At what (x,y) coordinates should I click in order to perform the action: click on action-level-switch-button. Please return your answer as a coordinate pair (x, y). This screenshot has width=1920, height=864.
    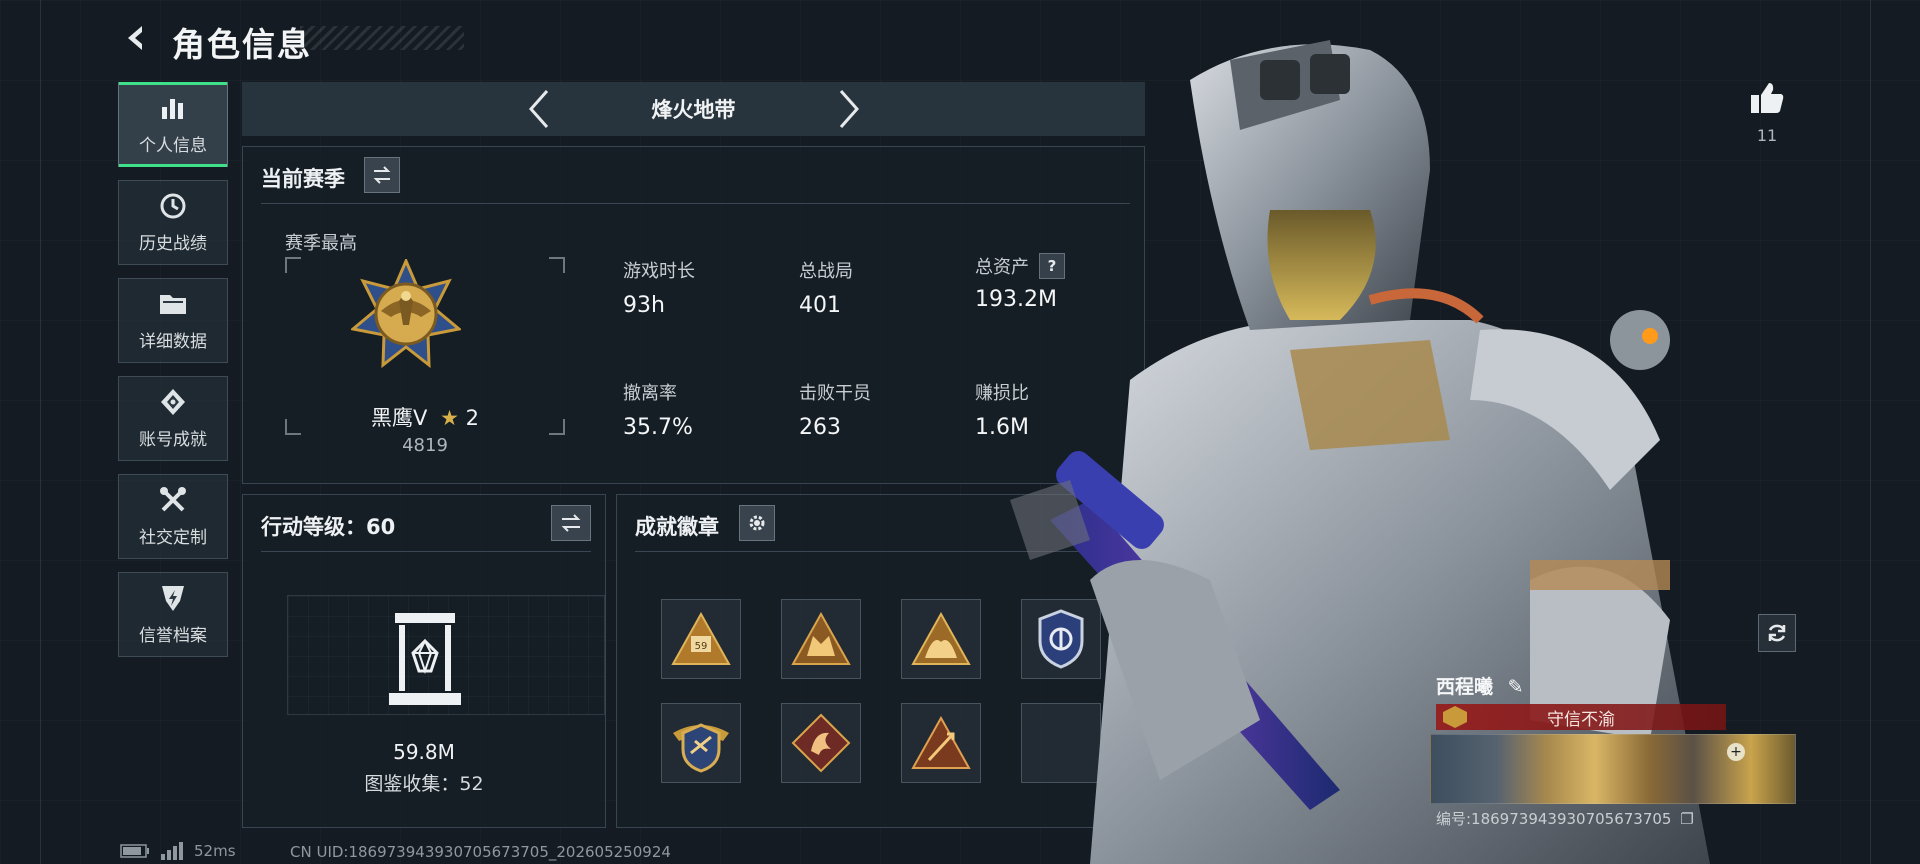
    Looking at the image, I should click on (571, 523).